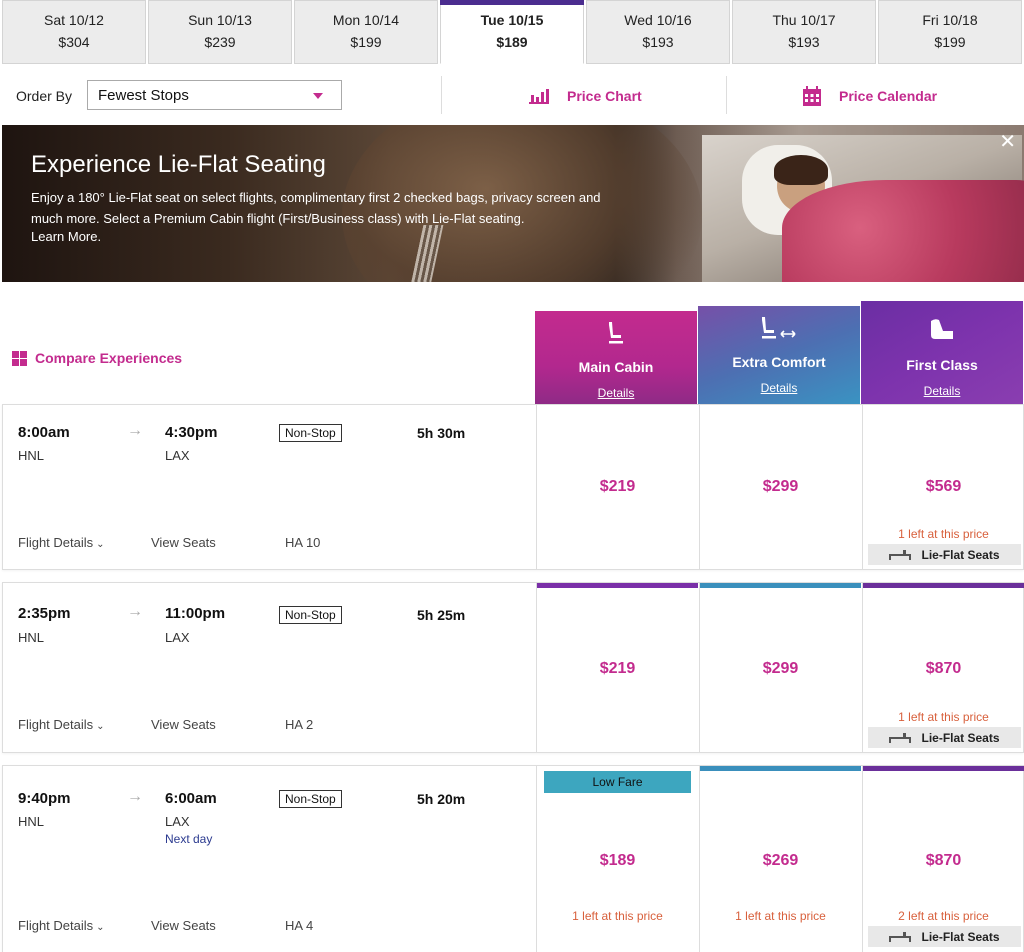 This screenshot has height=952, width=1024. What do you see at coordinates (214, 95) in the screenshot?
I see `order-by-select: Fewest Stops` at bounding box center [214, 95].